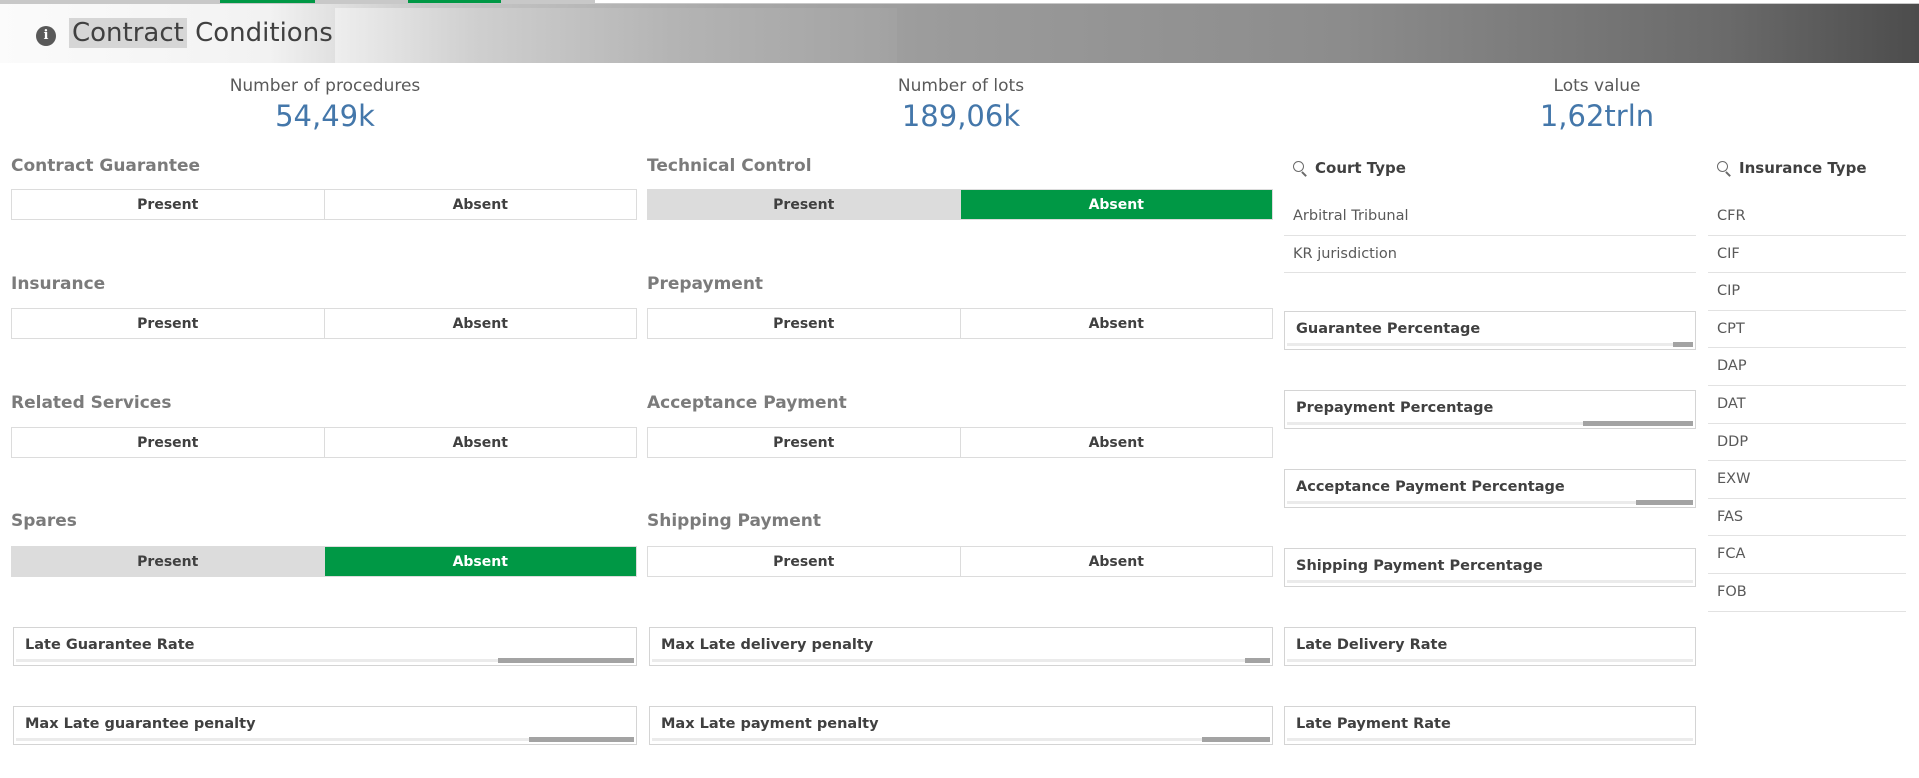 The image size is (1919, 778). I want to click on shipping-payment-present-button: Present, so click(804, 561).